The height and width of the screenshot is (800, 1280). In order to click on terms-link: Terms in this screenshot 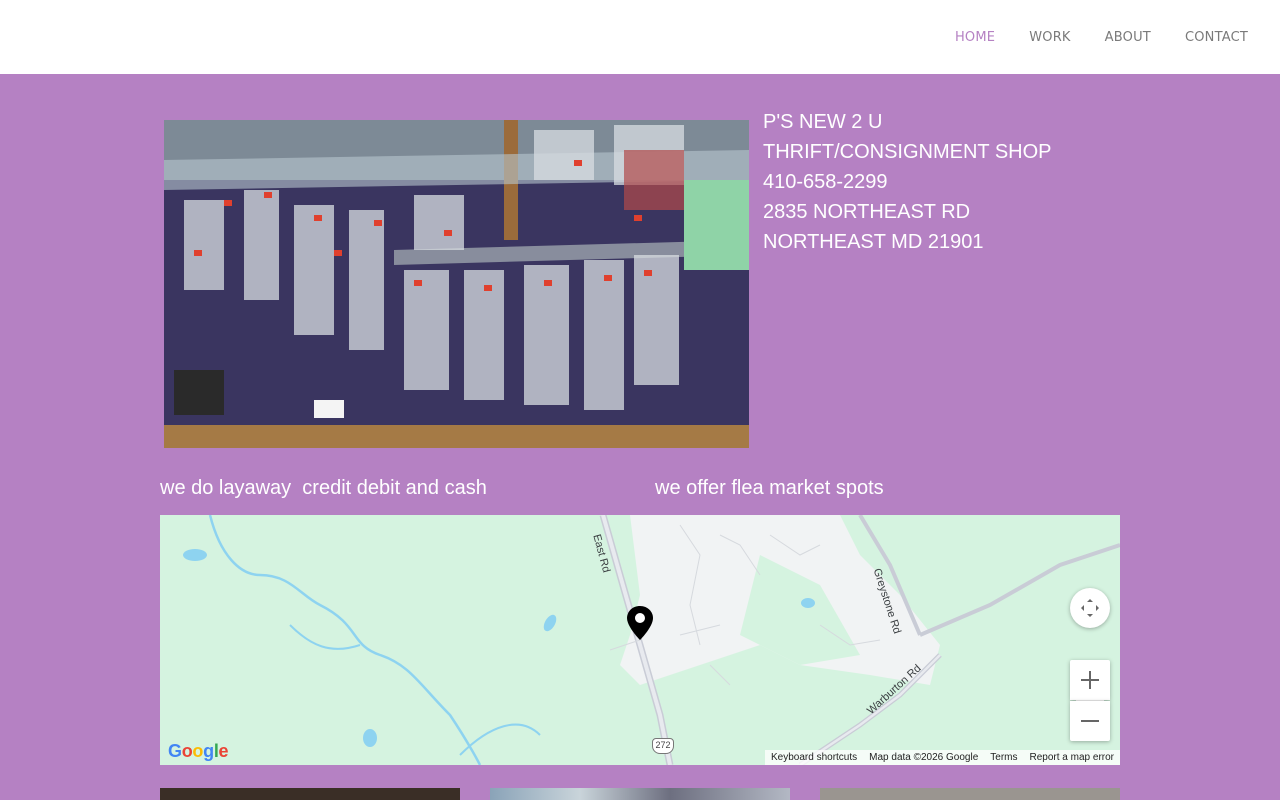, I will do `click(1003, 757)`.